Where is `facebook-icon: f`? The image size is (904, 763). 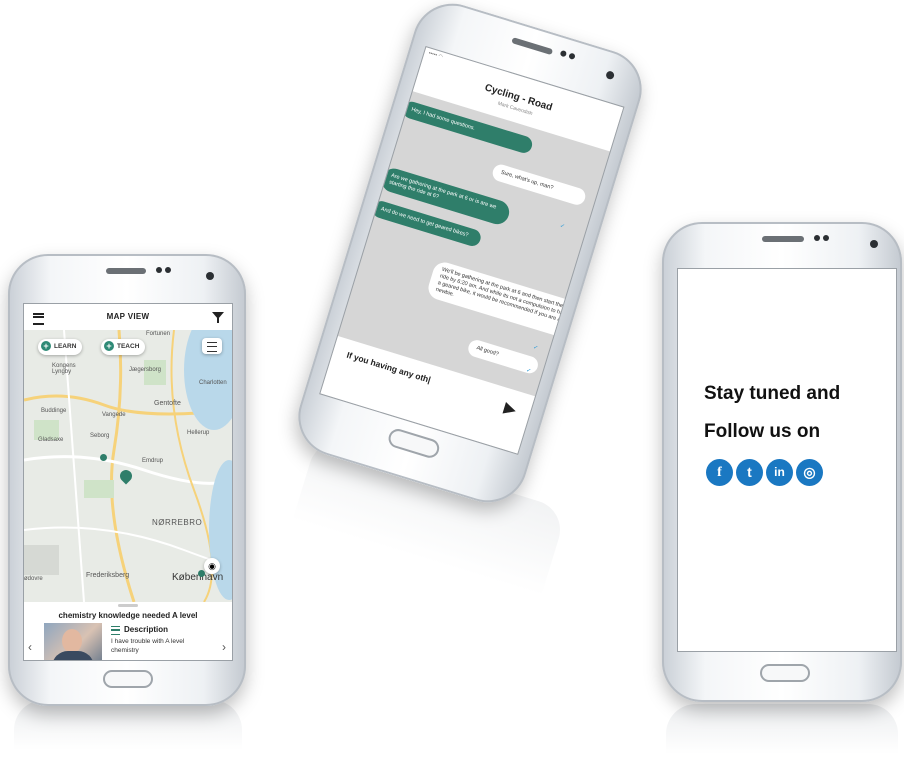 facebook-icon: f is located at coordinates (719, 472).